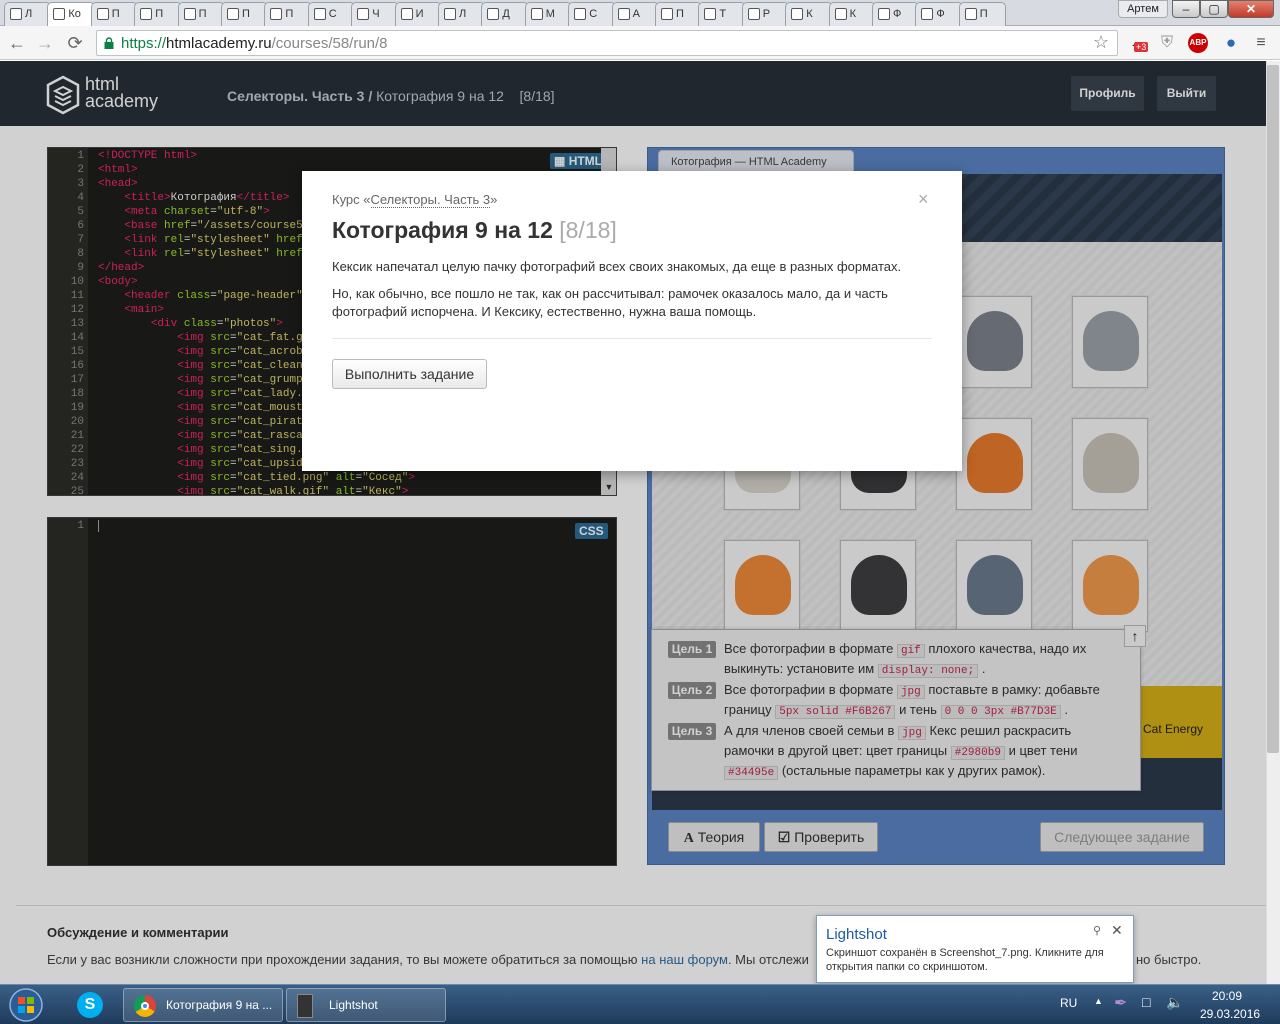 The image size is (1280, 1024). Describe the element at coordinates (1137, 43) in the screenshot. I see `weather-extension-icon: ☁+3` at that location.